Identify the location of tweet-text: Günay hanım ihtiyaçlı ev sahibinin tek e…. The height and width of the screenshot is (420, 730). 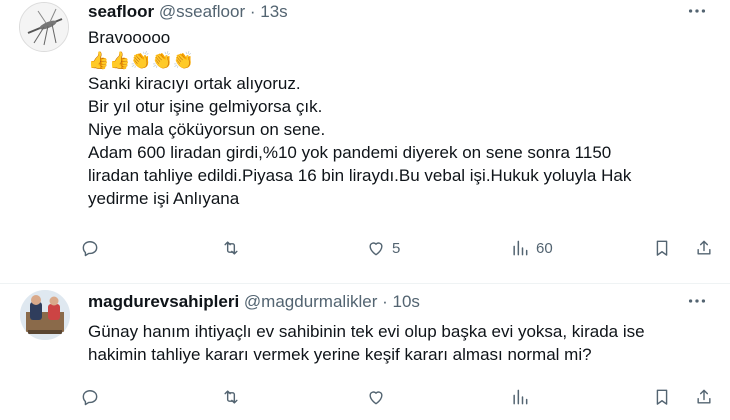
(398, 343).